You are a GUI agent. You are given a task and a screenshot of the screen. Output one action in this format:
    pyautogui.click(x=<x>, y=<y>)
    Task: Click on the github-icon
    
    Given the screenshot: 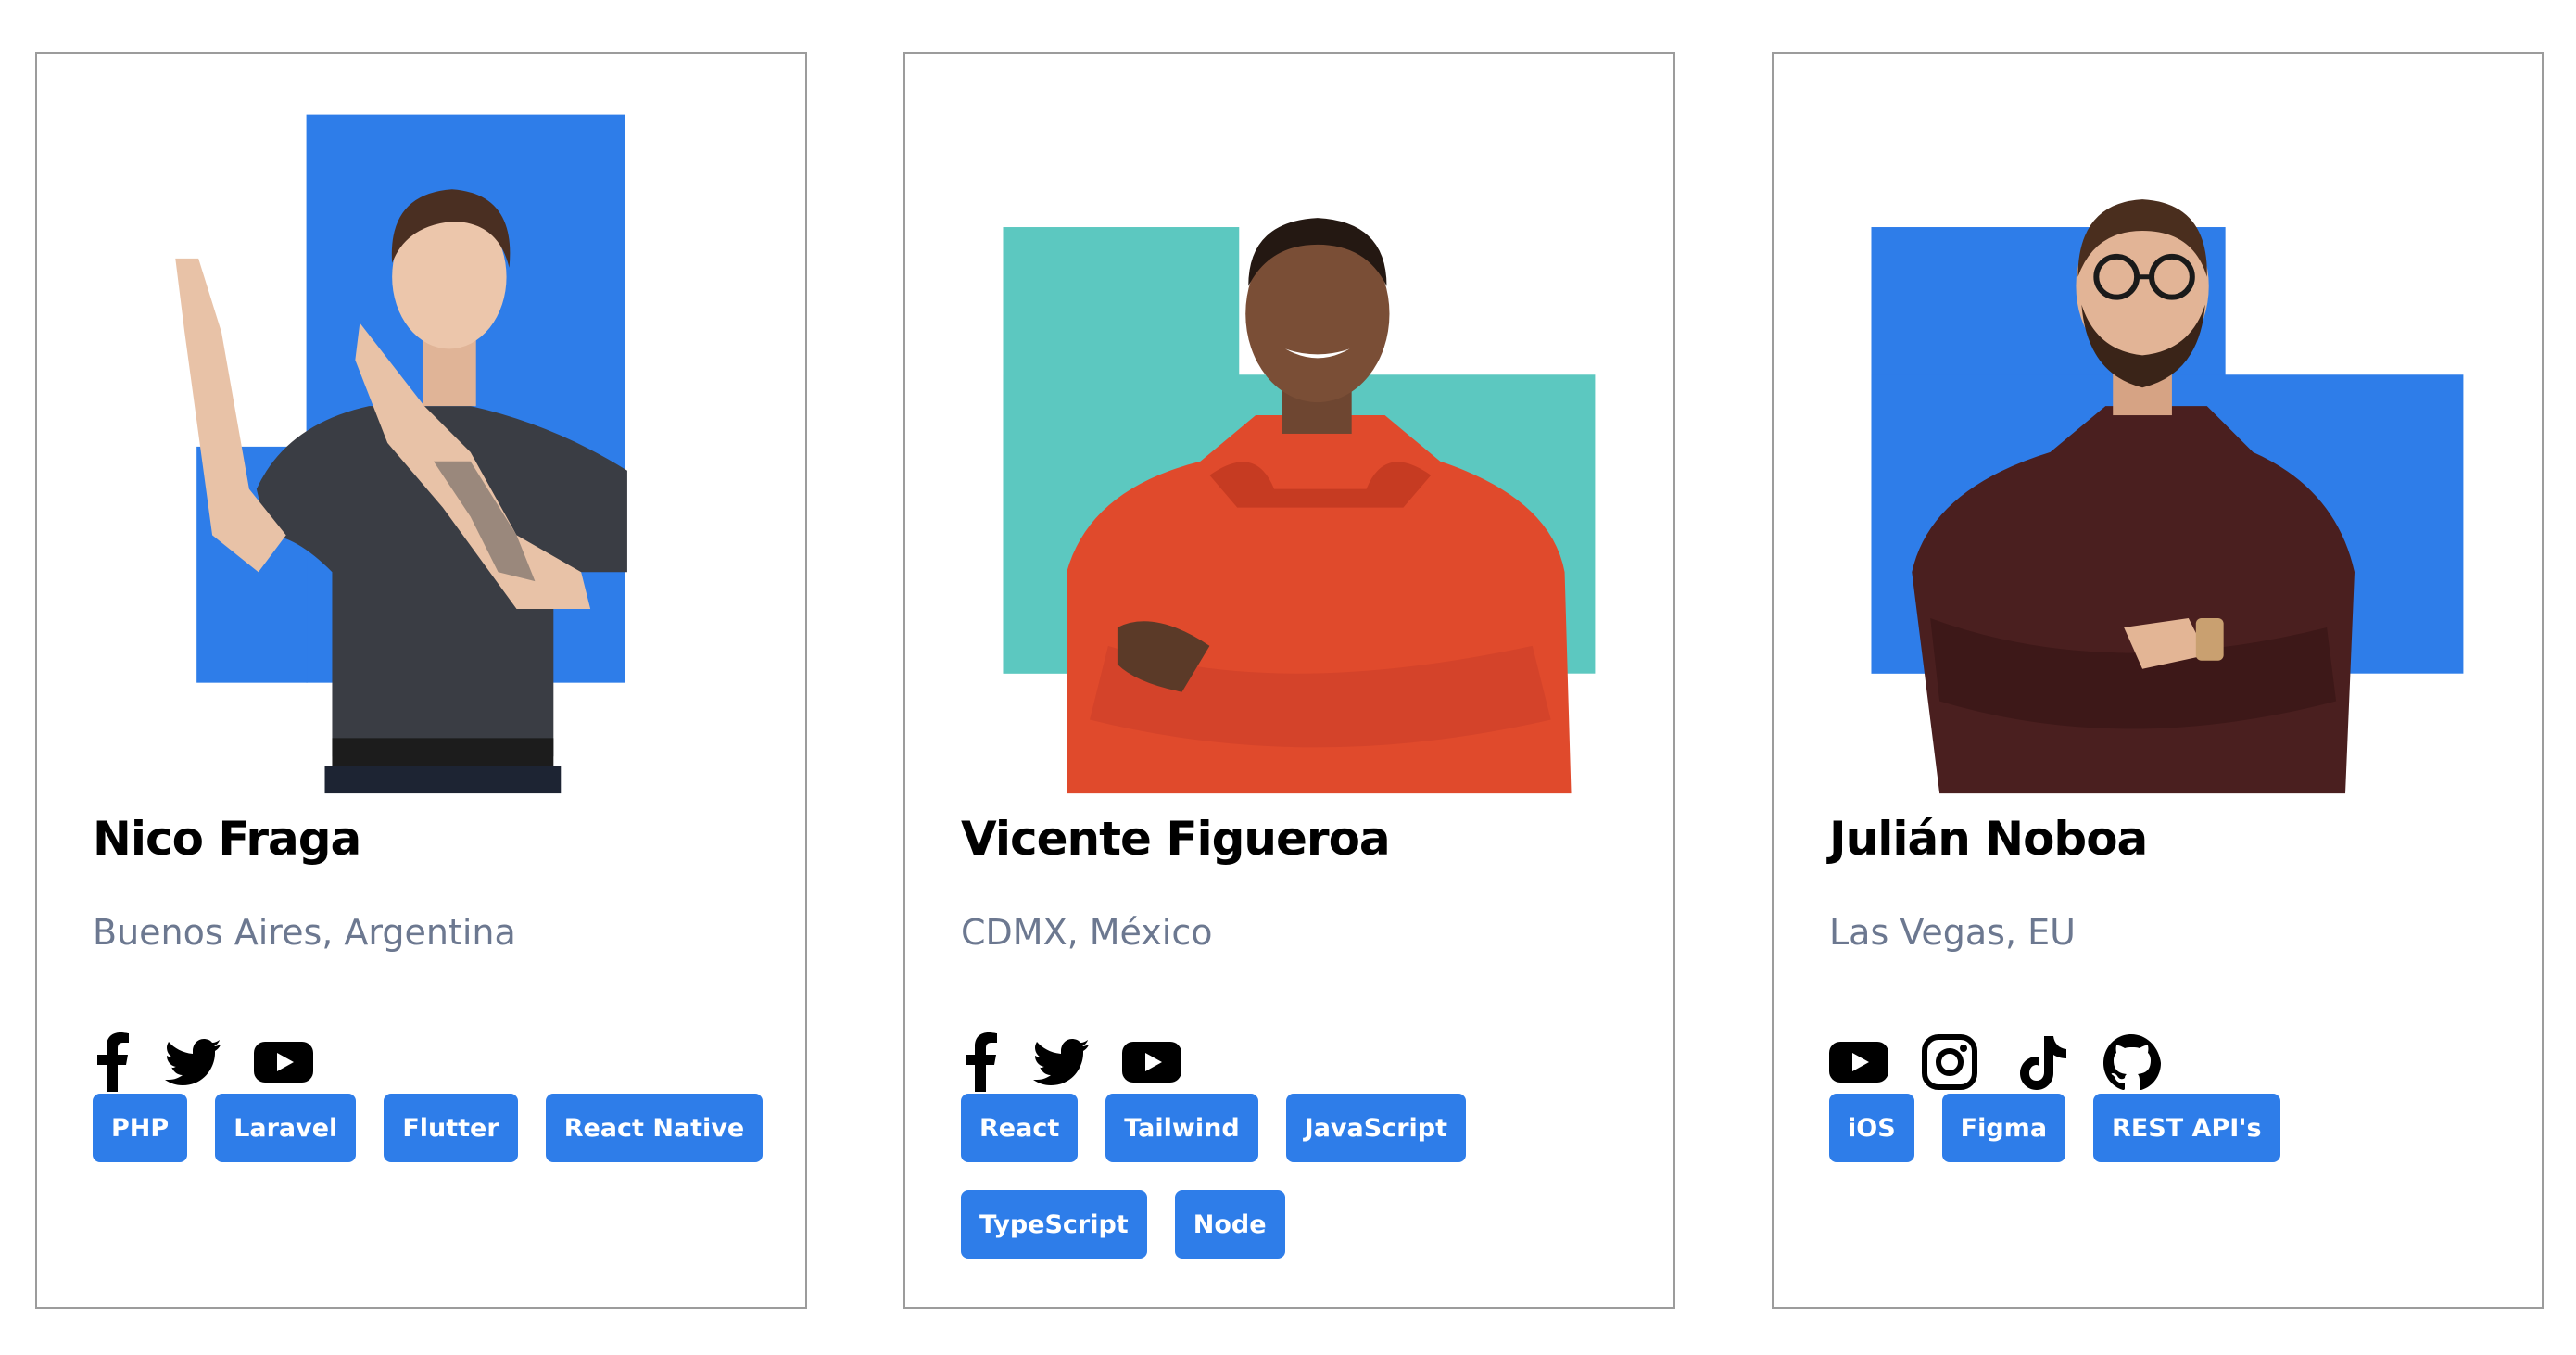 What is the action you would take?
    pyautogui.click(x=2131, y=1062)
    